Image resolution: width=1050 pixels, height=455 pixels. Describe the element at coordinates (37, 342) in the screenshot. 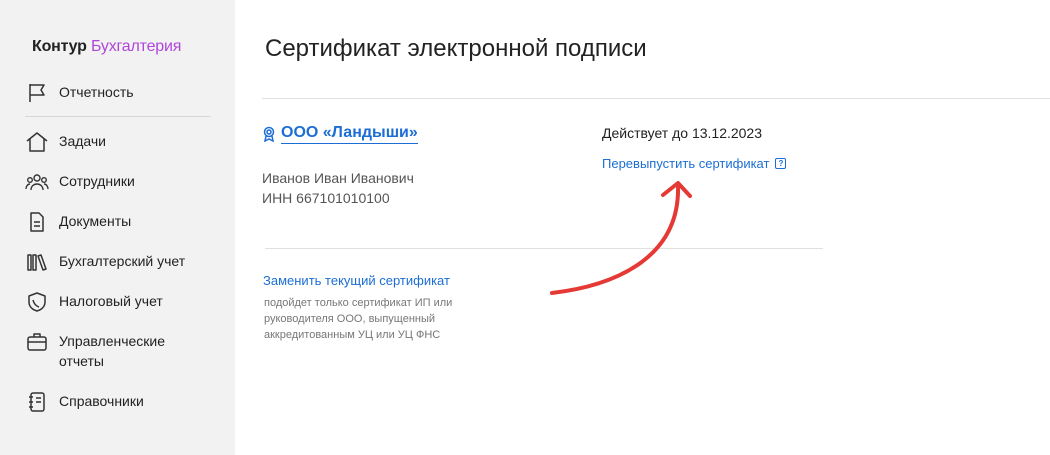

I see `briefcase-icon` at that location.